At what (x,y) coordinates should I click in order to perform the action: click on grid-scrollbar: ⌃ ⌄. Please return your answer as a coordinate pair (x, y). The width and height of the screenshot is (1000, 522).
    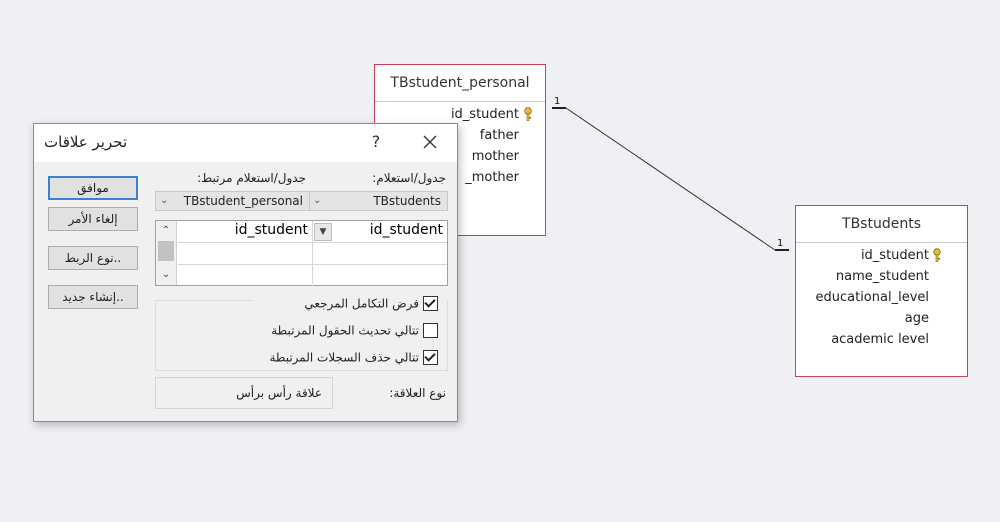
    Looking at the image, I should click on (166, 253).